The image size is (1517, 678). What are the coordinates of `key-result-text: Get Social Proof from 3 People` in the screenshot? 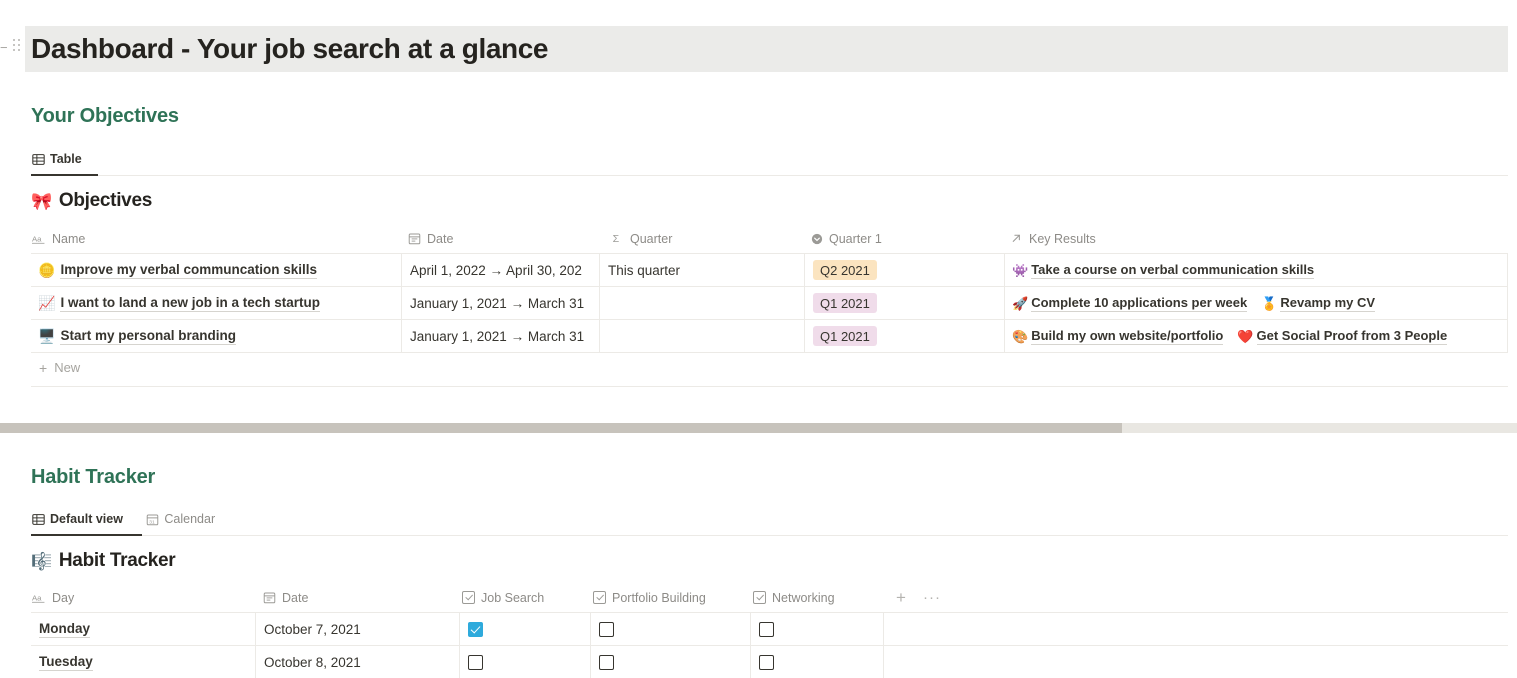 It's located at (1352, 336).